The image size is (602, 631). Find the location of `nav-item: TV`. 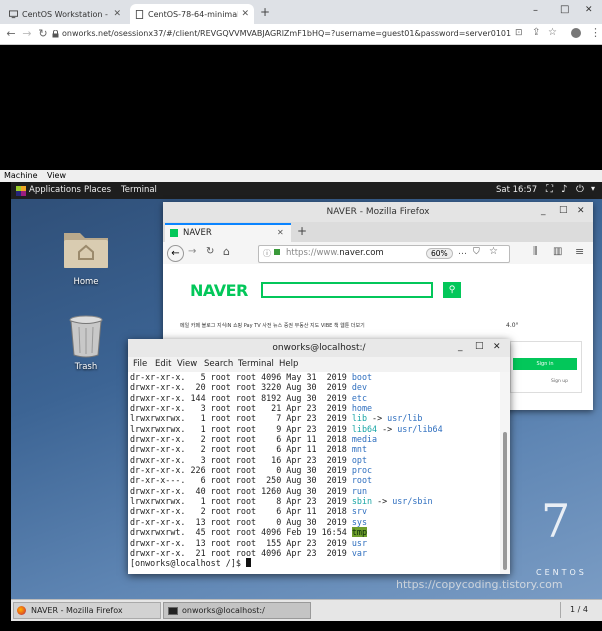

nav-item: TV is located at coordinates (257, 326).